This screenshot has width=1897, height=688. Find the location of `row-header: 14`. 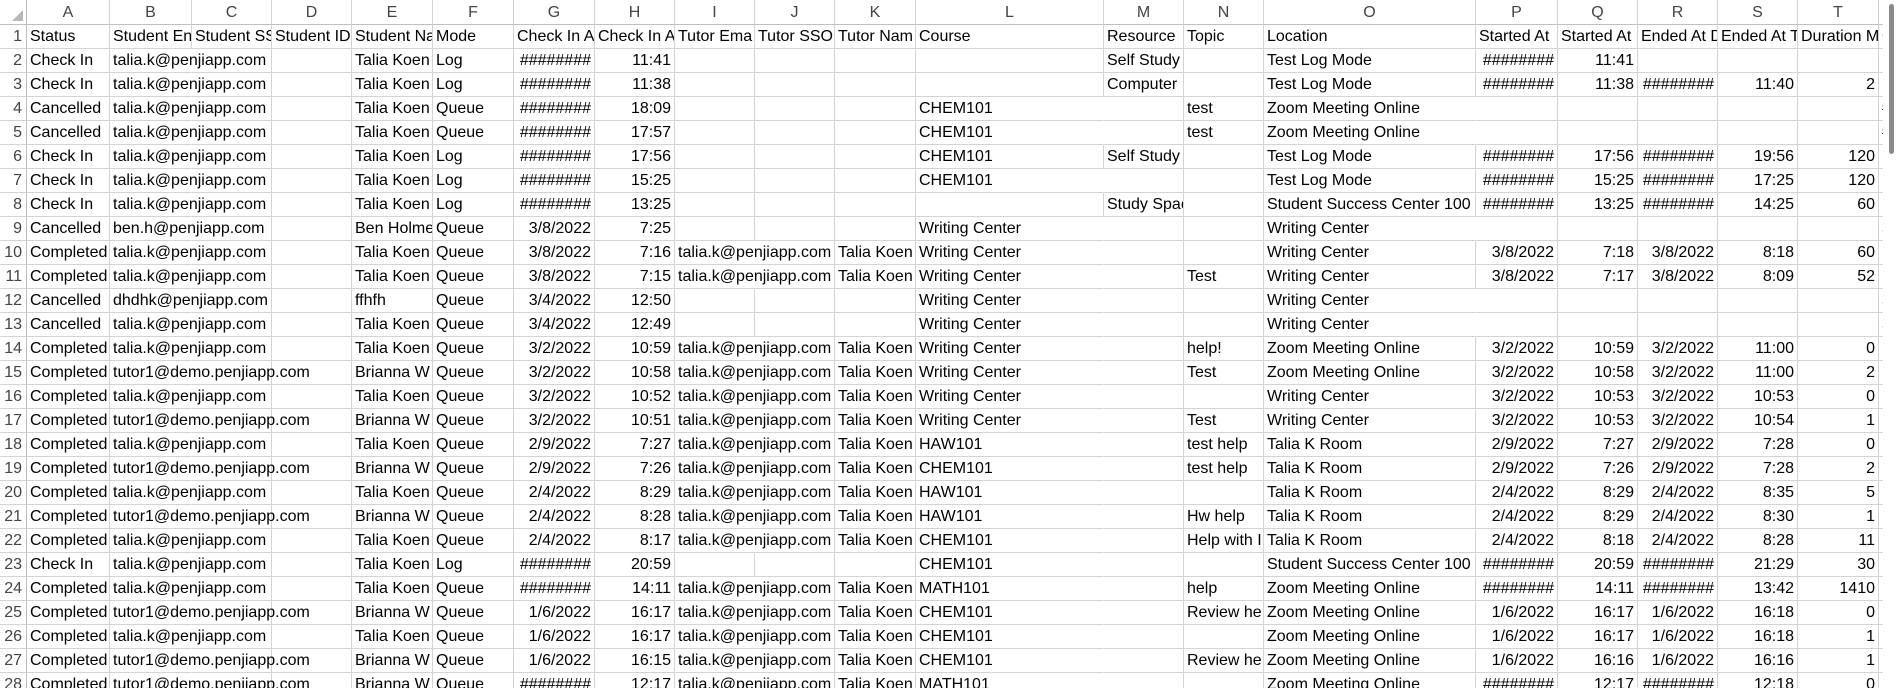

row-header: 14 is located at coordinates (13, 349).